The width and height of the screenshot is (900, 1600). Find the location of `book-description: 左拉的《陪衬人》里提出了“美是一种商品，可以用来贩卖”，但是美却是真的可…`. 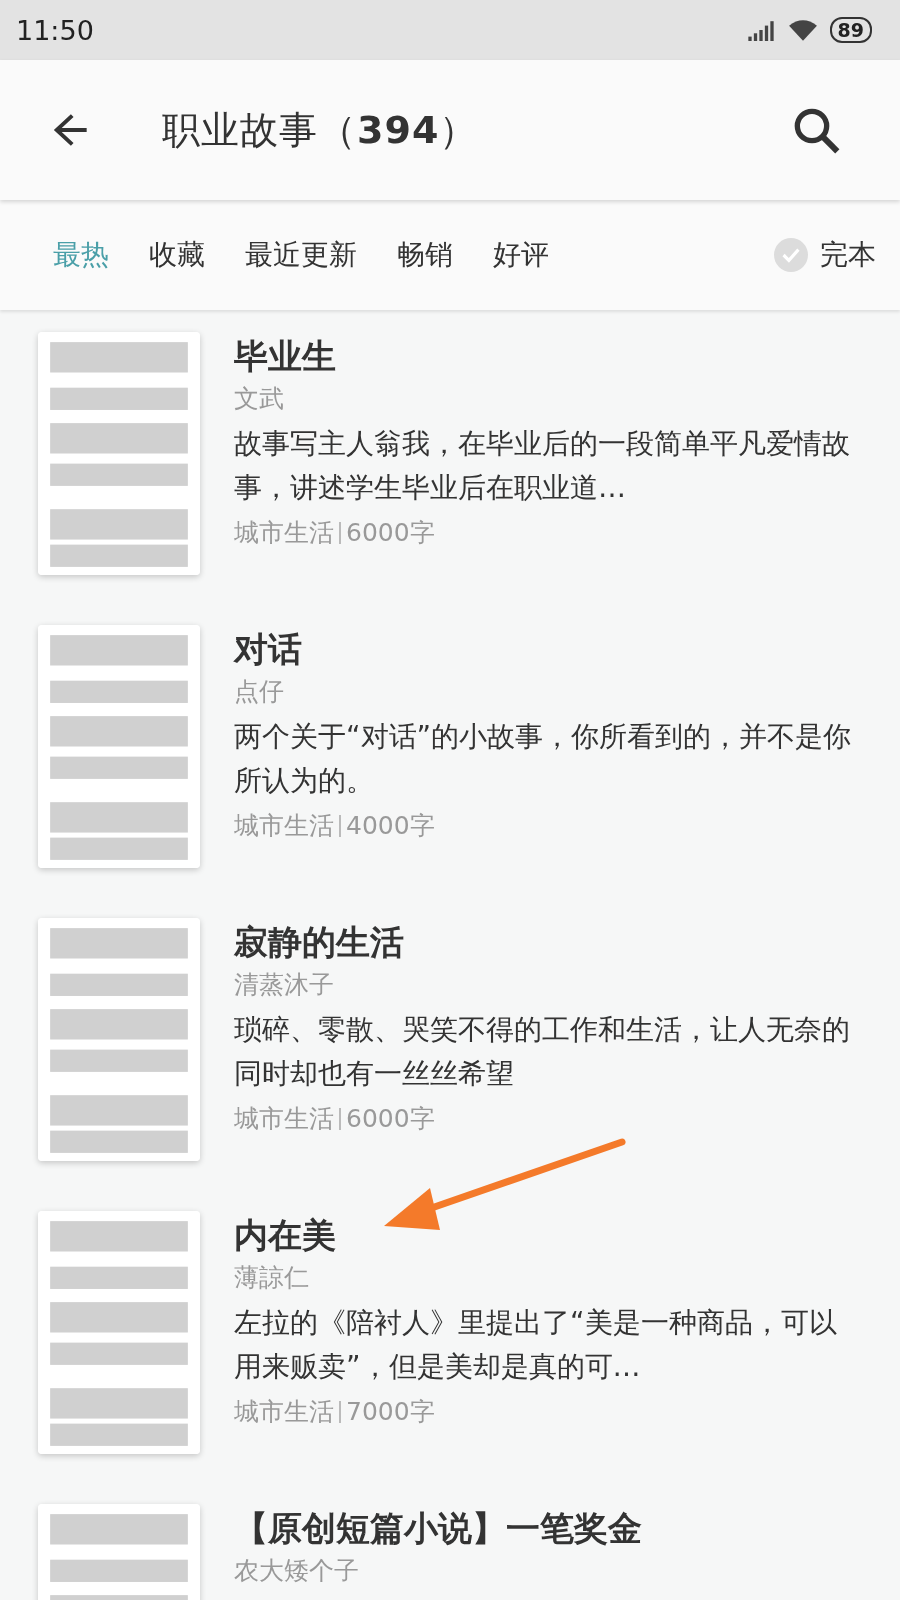

book-description: 左拉的《陪衬人》里提出了“美是一种商品，可以用来贩卖”，但是美却是真的可… is located at coordinates (536, 1345).